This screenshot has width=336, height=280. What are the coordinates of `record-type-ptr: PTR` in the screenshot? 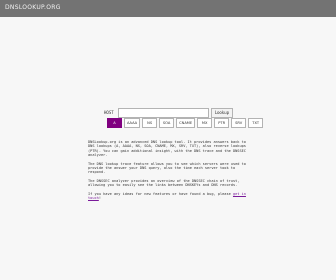 It's located at (222, 123).